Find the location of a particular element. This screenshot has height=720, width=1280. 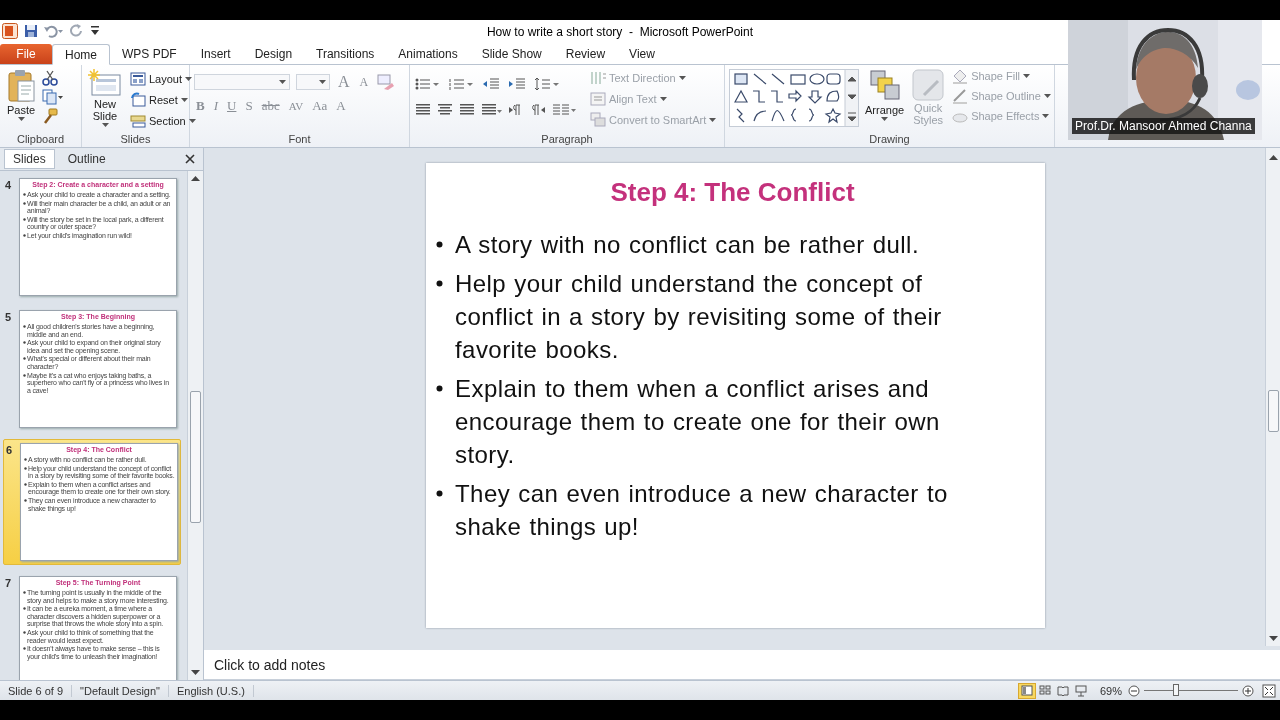

new-slide-button: New Slide is located at coordinates (105, 99).